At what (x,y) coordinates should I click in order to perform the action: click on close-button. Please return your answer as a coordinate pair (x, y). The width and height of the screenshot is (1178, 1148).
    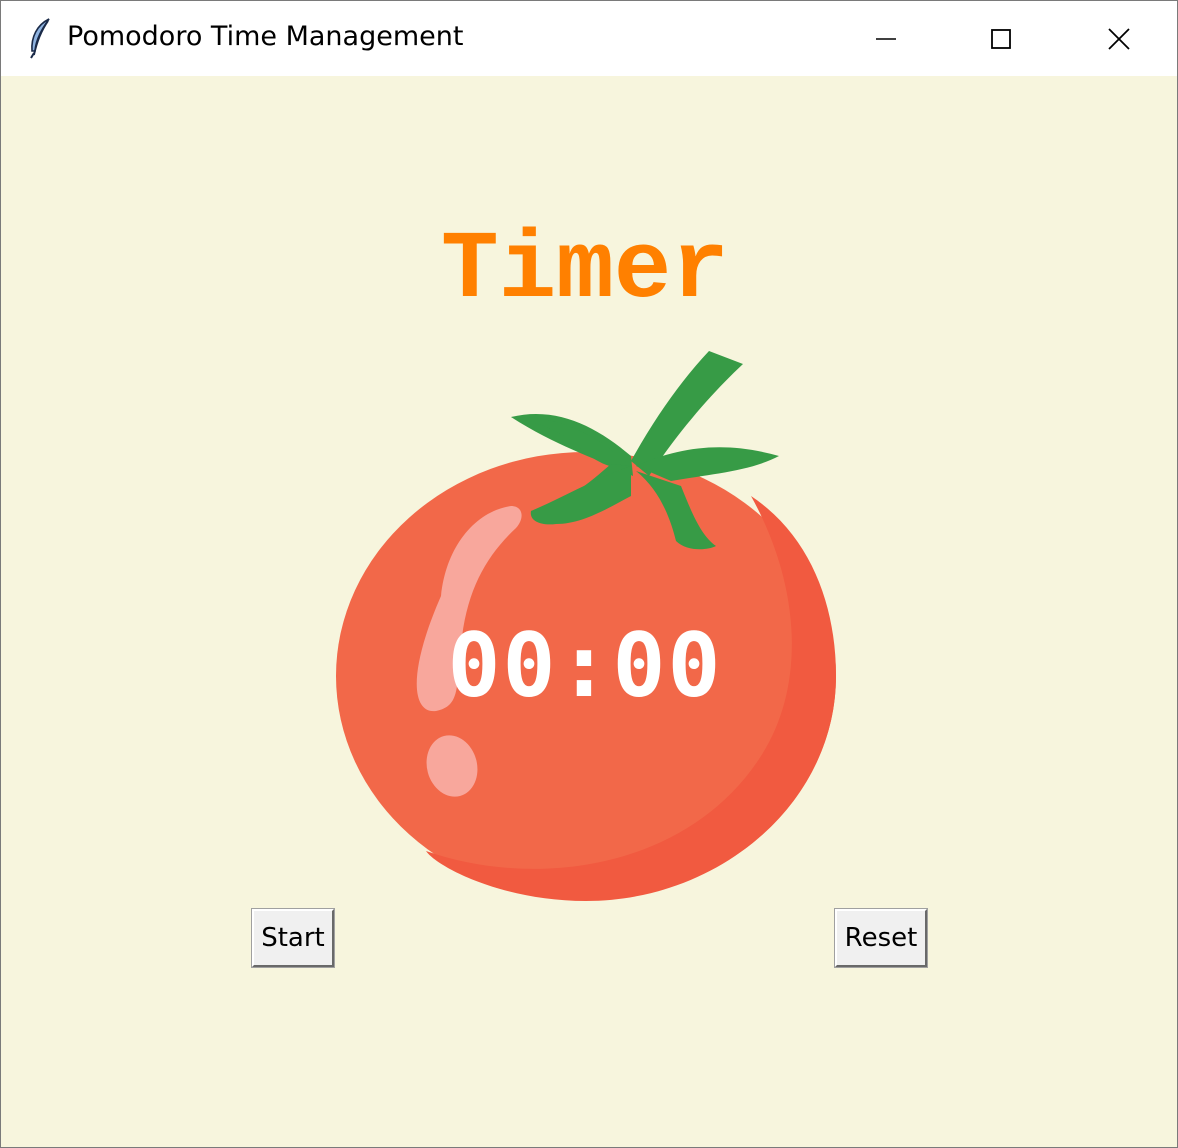
    Looking at the image, I should click on (1119, 38).